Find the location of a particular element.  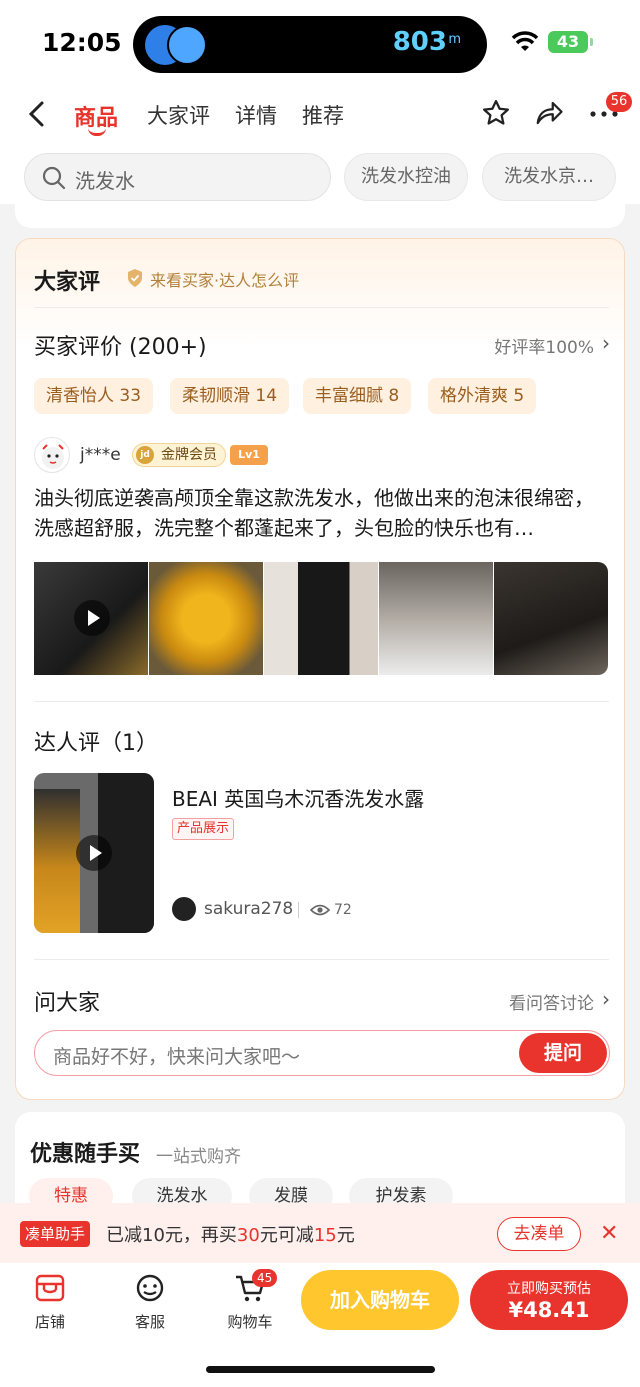

shield-check-icon is located at coordinates (135, 278).